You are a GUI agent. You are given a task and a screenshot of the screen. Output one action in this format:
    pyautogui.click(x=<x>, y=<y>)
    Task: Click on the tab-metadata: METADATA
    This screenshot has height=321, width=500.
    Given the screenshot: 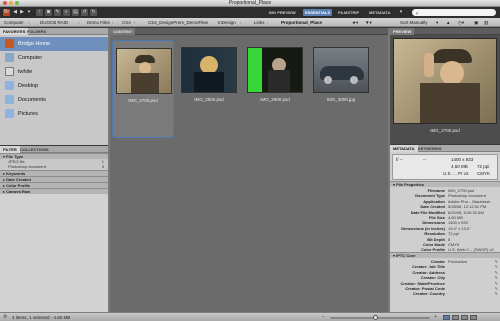 What is the action you would take?
    pyautogui.click(x=404, y=148)
    